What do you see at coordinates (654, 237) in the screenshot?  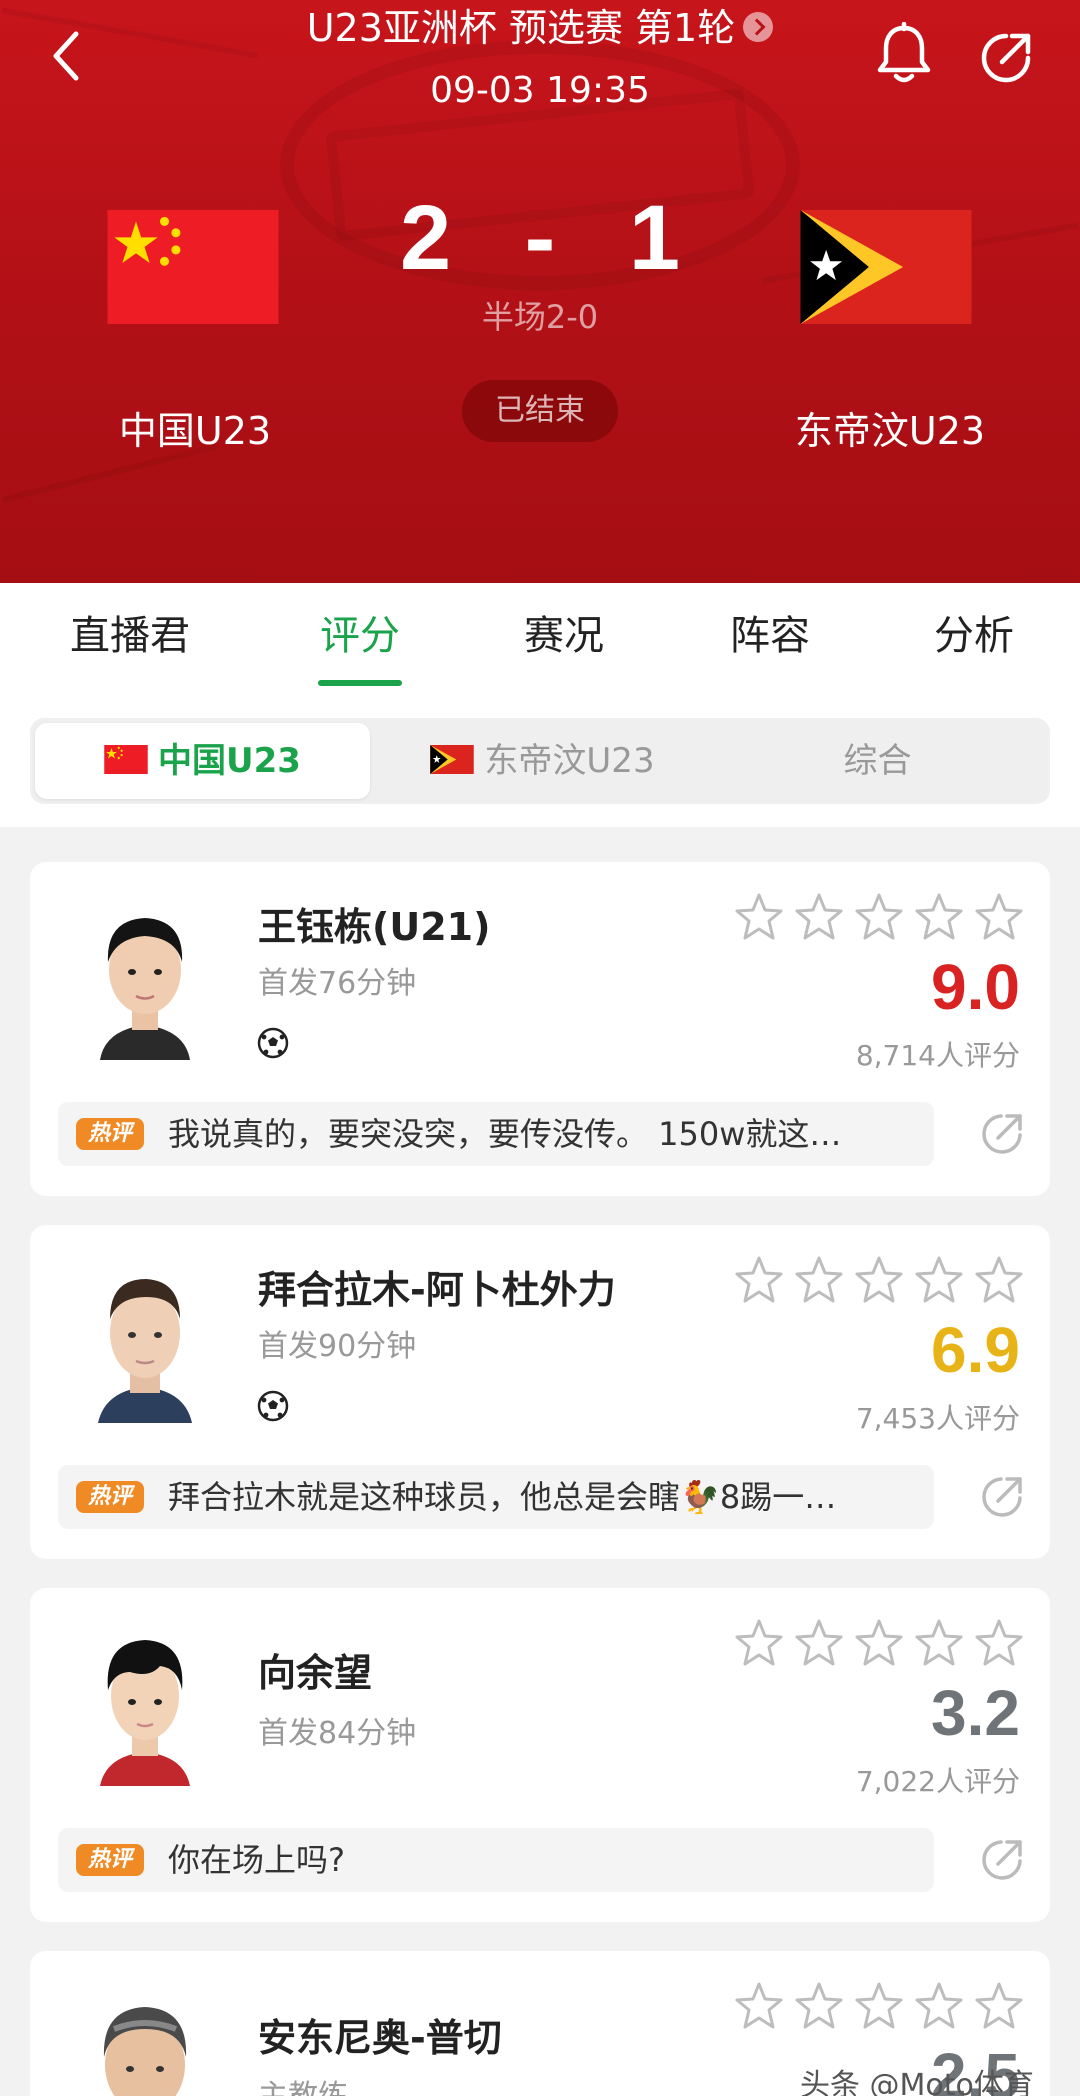 I see `away-score: 1` at bounding box center [654, 237].